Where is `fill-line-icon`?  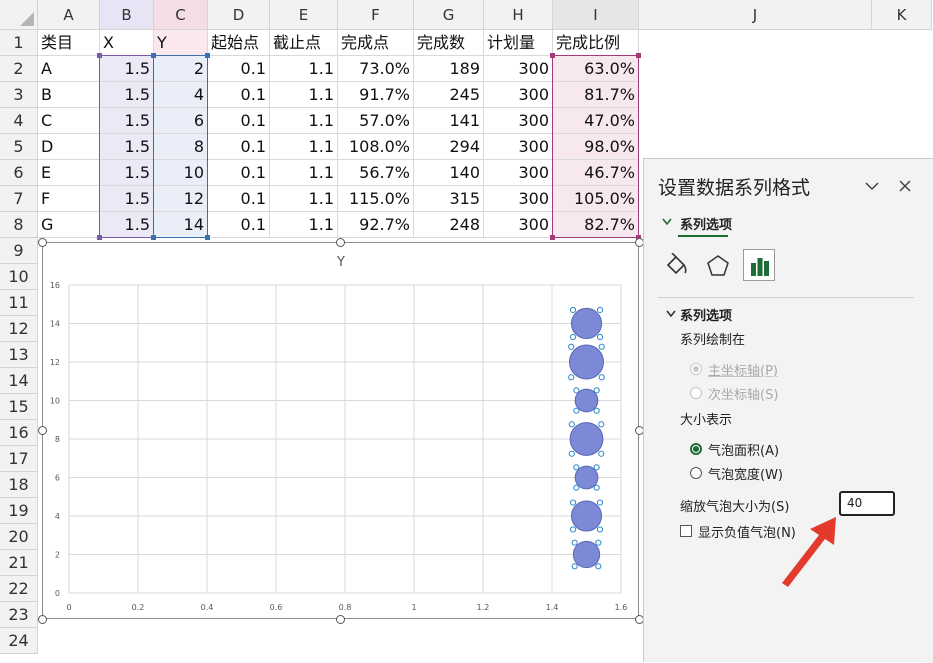 fill-line-icon is located at coordinates (677, 266).